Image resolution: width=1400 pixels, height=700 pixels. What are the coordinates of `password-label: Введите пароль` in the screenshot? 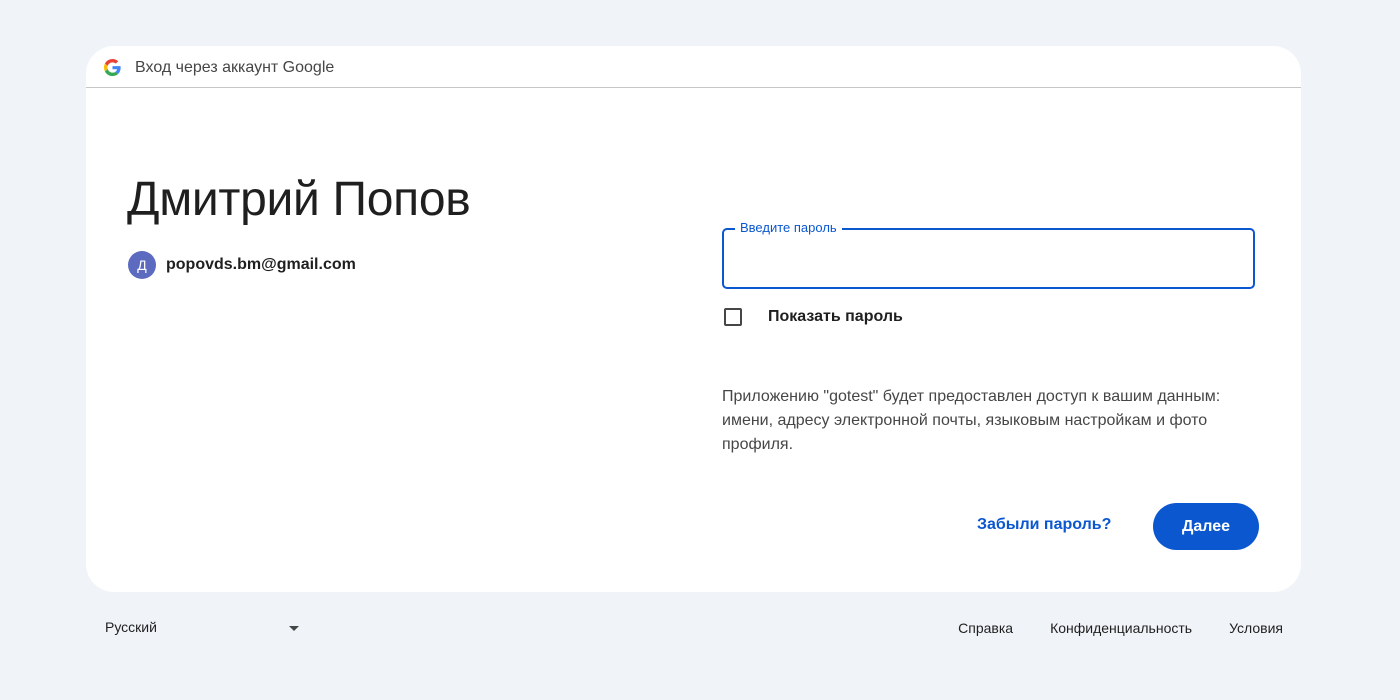 It's located at (788, 228).